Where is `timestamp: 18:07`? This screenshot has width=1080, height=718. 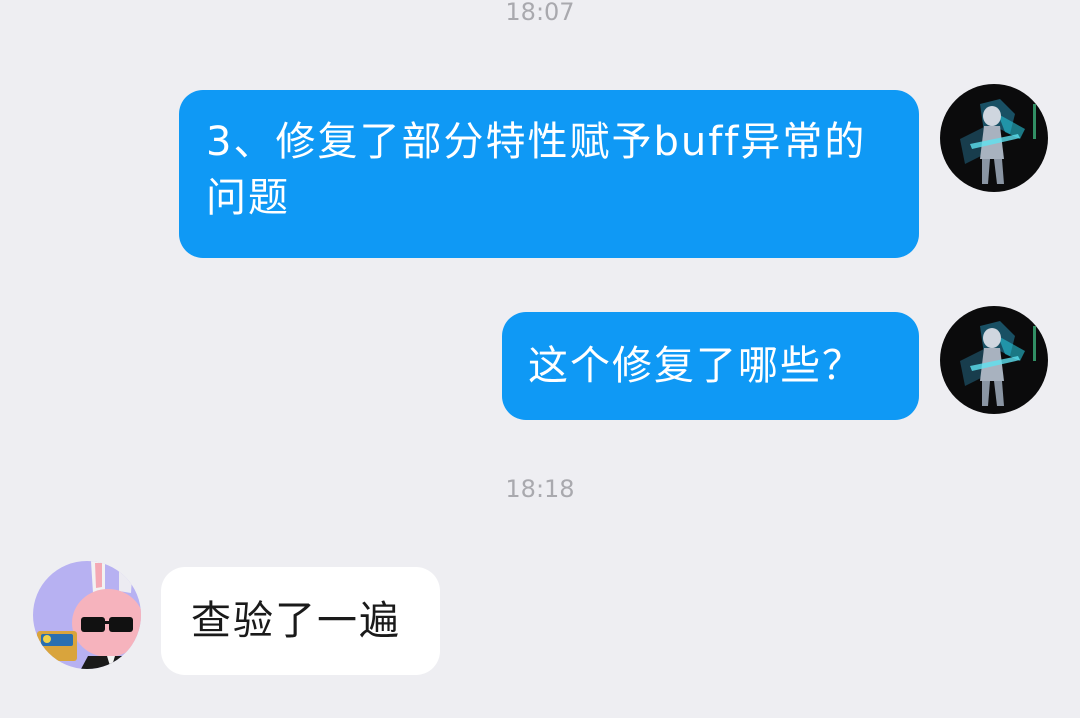
timestamp: 18:07 is located at coordinates (540, 13).